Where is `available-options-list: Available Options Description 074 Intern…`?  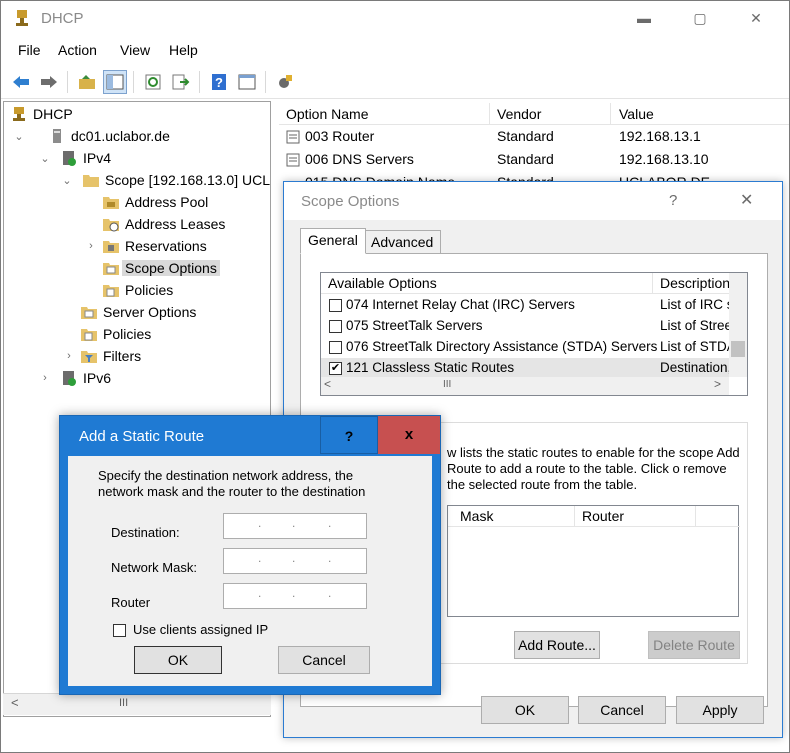
available-options-list: Available Options Description 074 Intern… is located at coordinates (534, 334).